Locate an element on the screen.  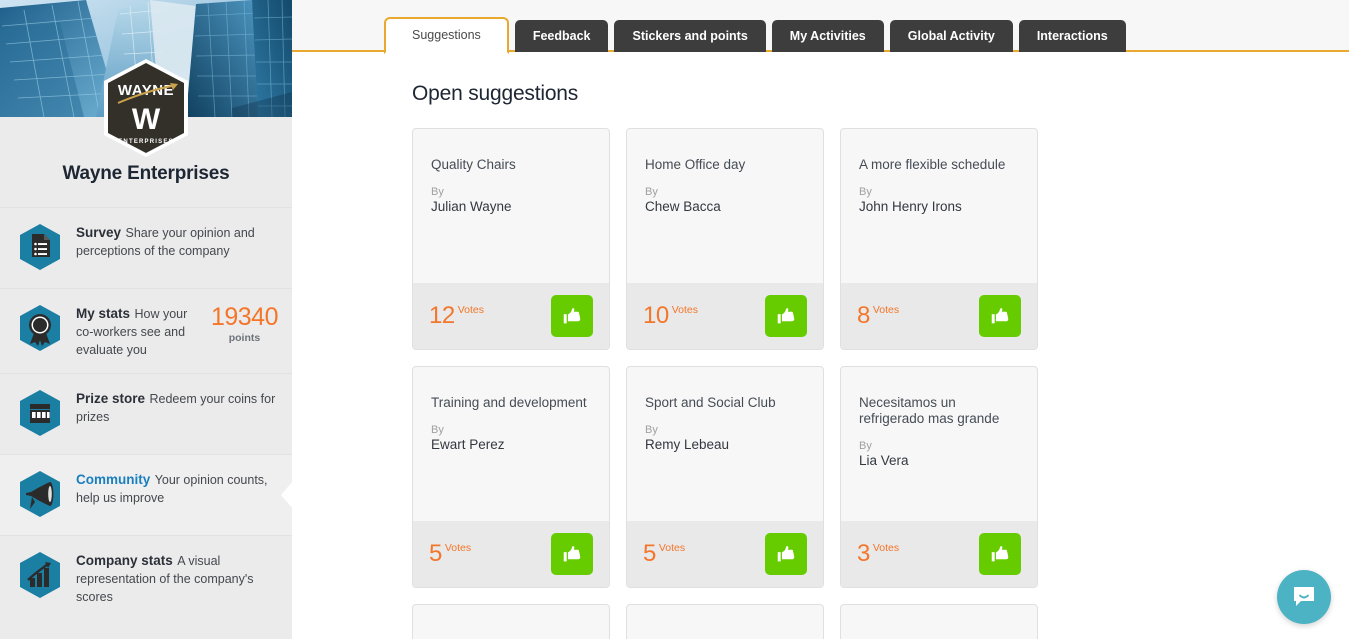
vote-count-group: 3 Votes is located at coordinates (878, 554).